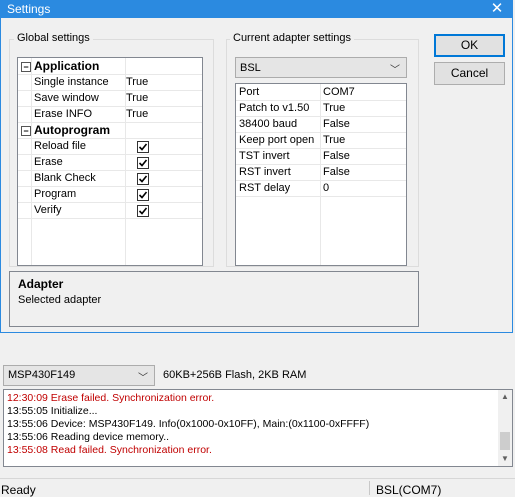 The height and width of the screenshot is (497, 515). I want to click on log-scrollbar: ▲ ▼, so click(505, 428).